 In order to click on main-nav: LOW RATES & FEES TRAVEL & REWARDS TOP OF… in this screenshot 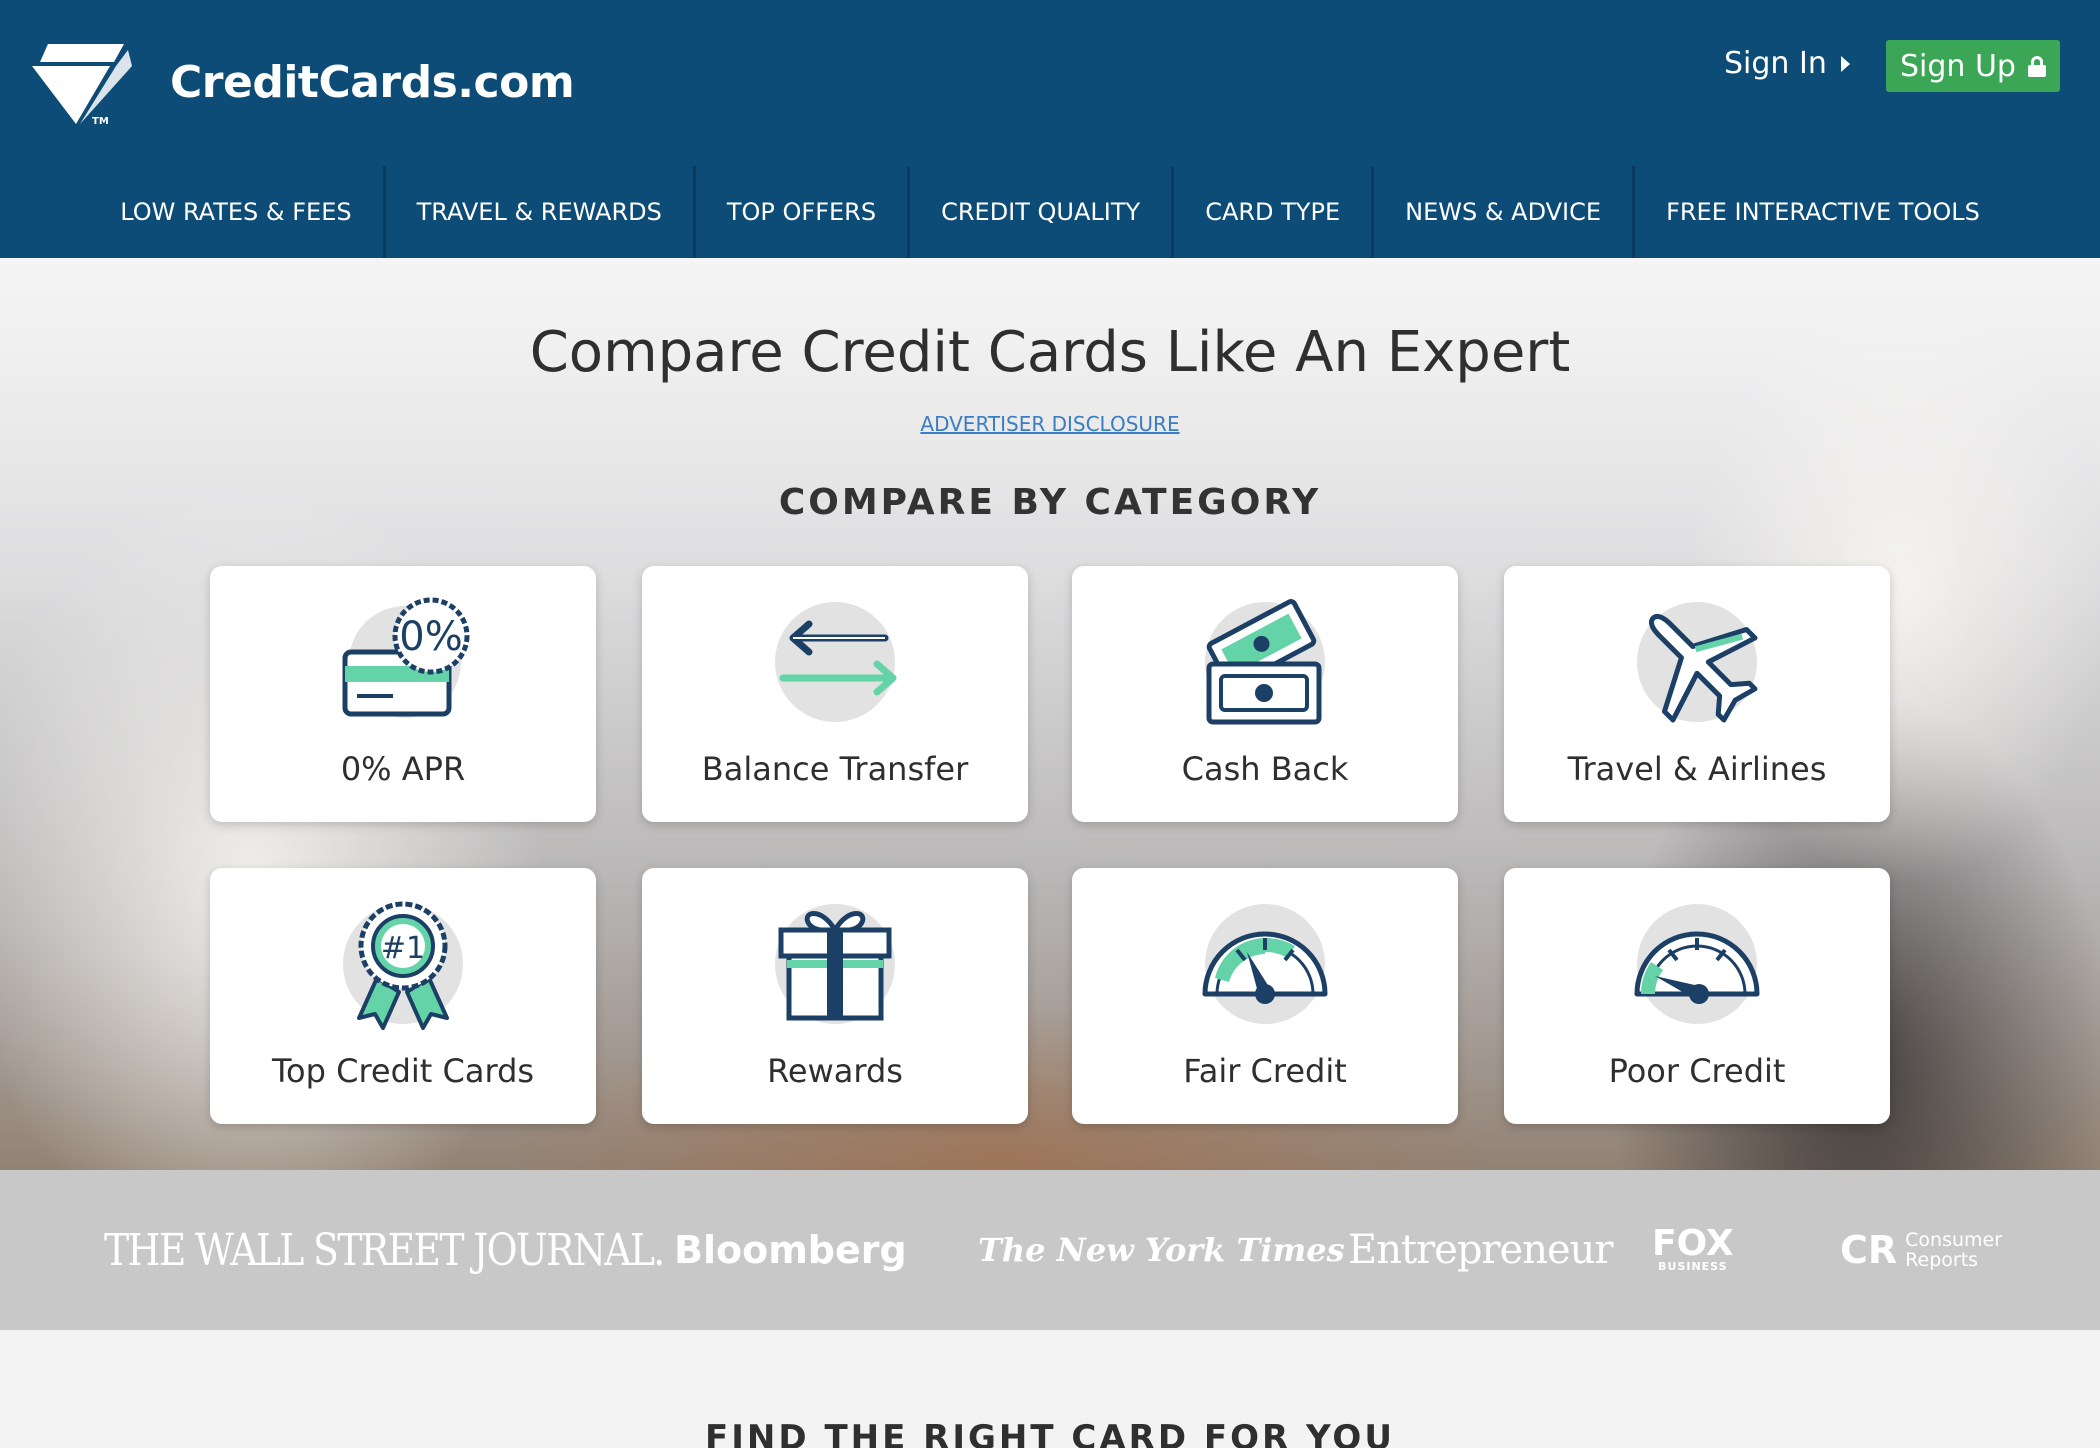, I will do `click(1050, 212)`.